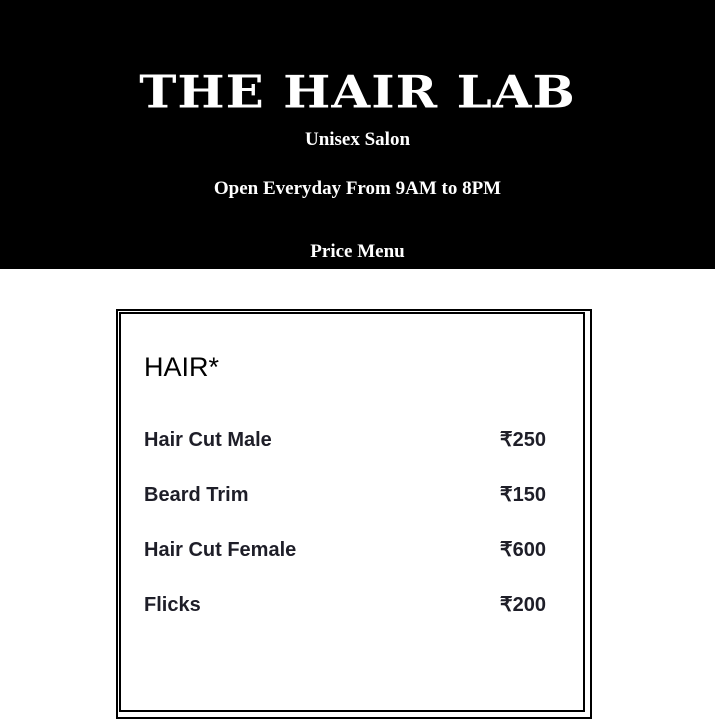 The height and width of the screenshot is (719, 715). I want to click on service-price: ₹200, so click(522, 605).